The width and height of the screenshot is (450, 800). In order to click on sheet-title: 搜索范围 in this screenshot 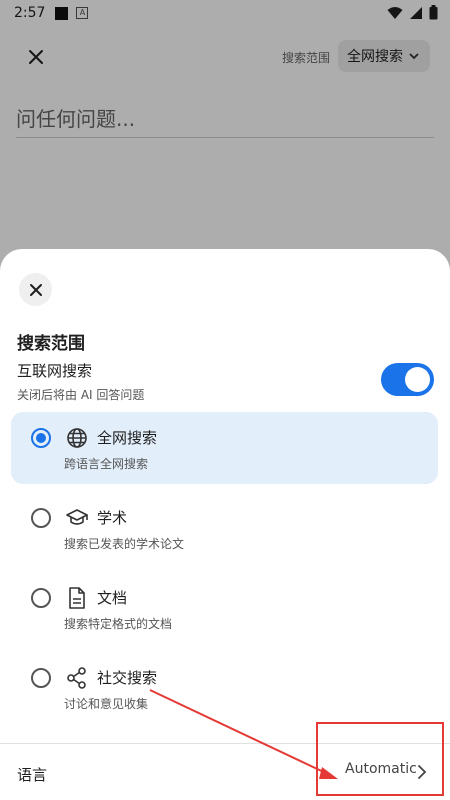, I will do `click(51, 344)`.